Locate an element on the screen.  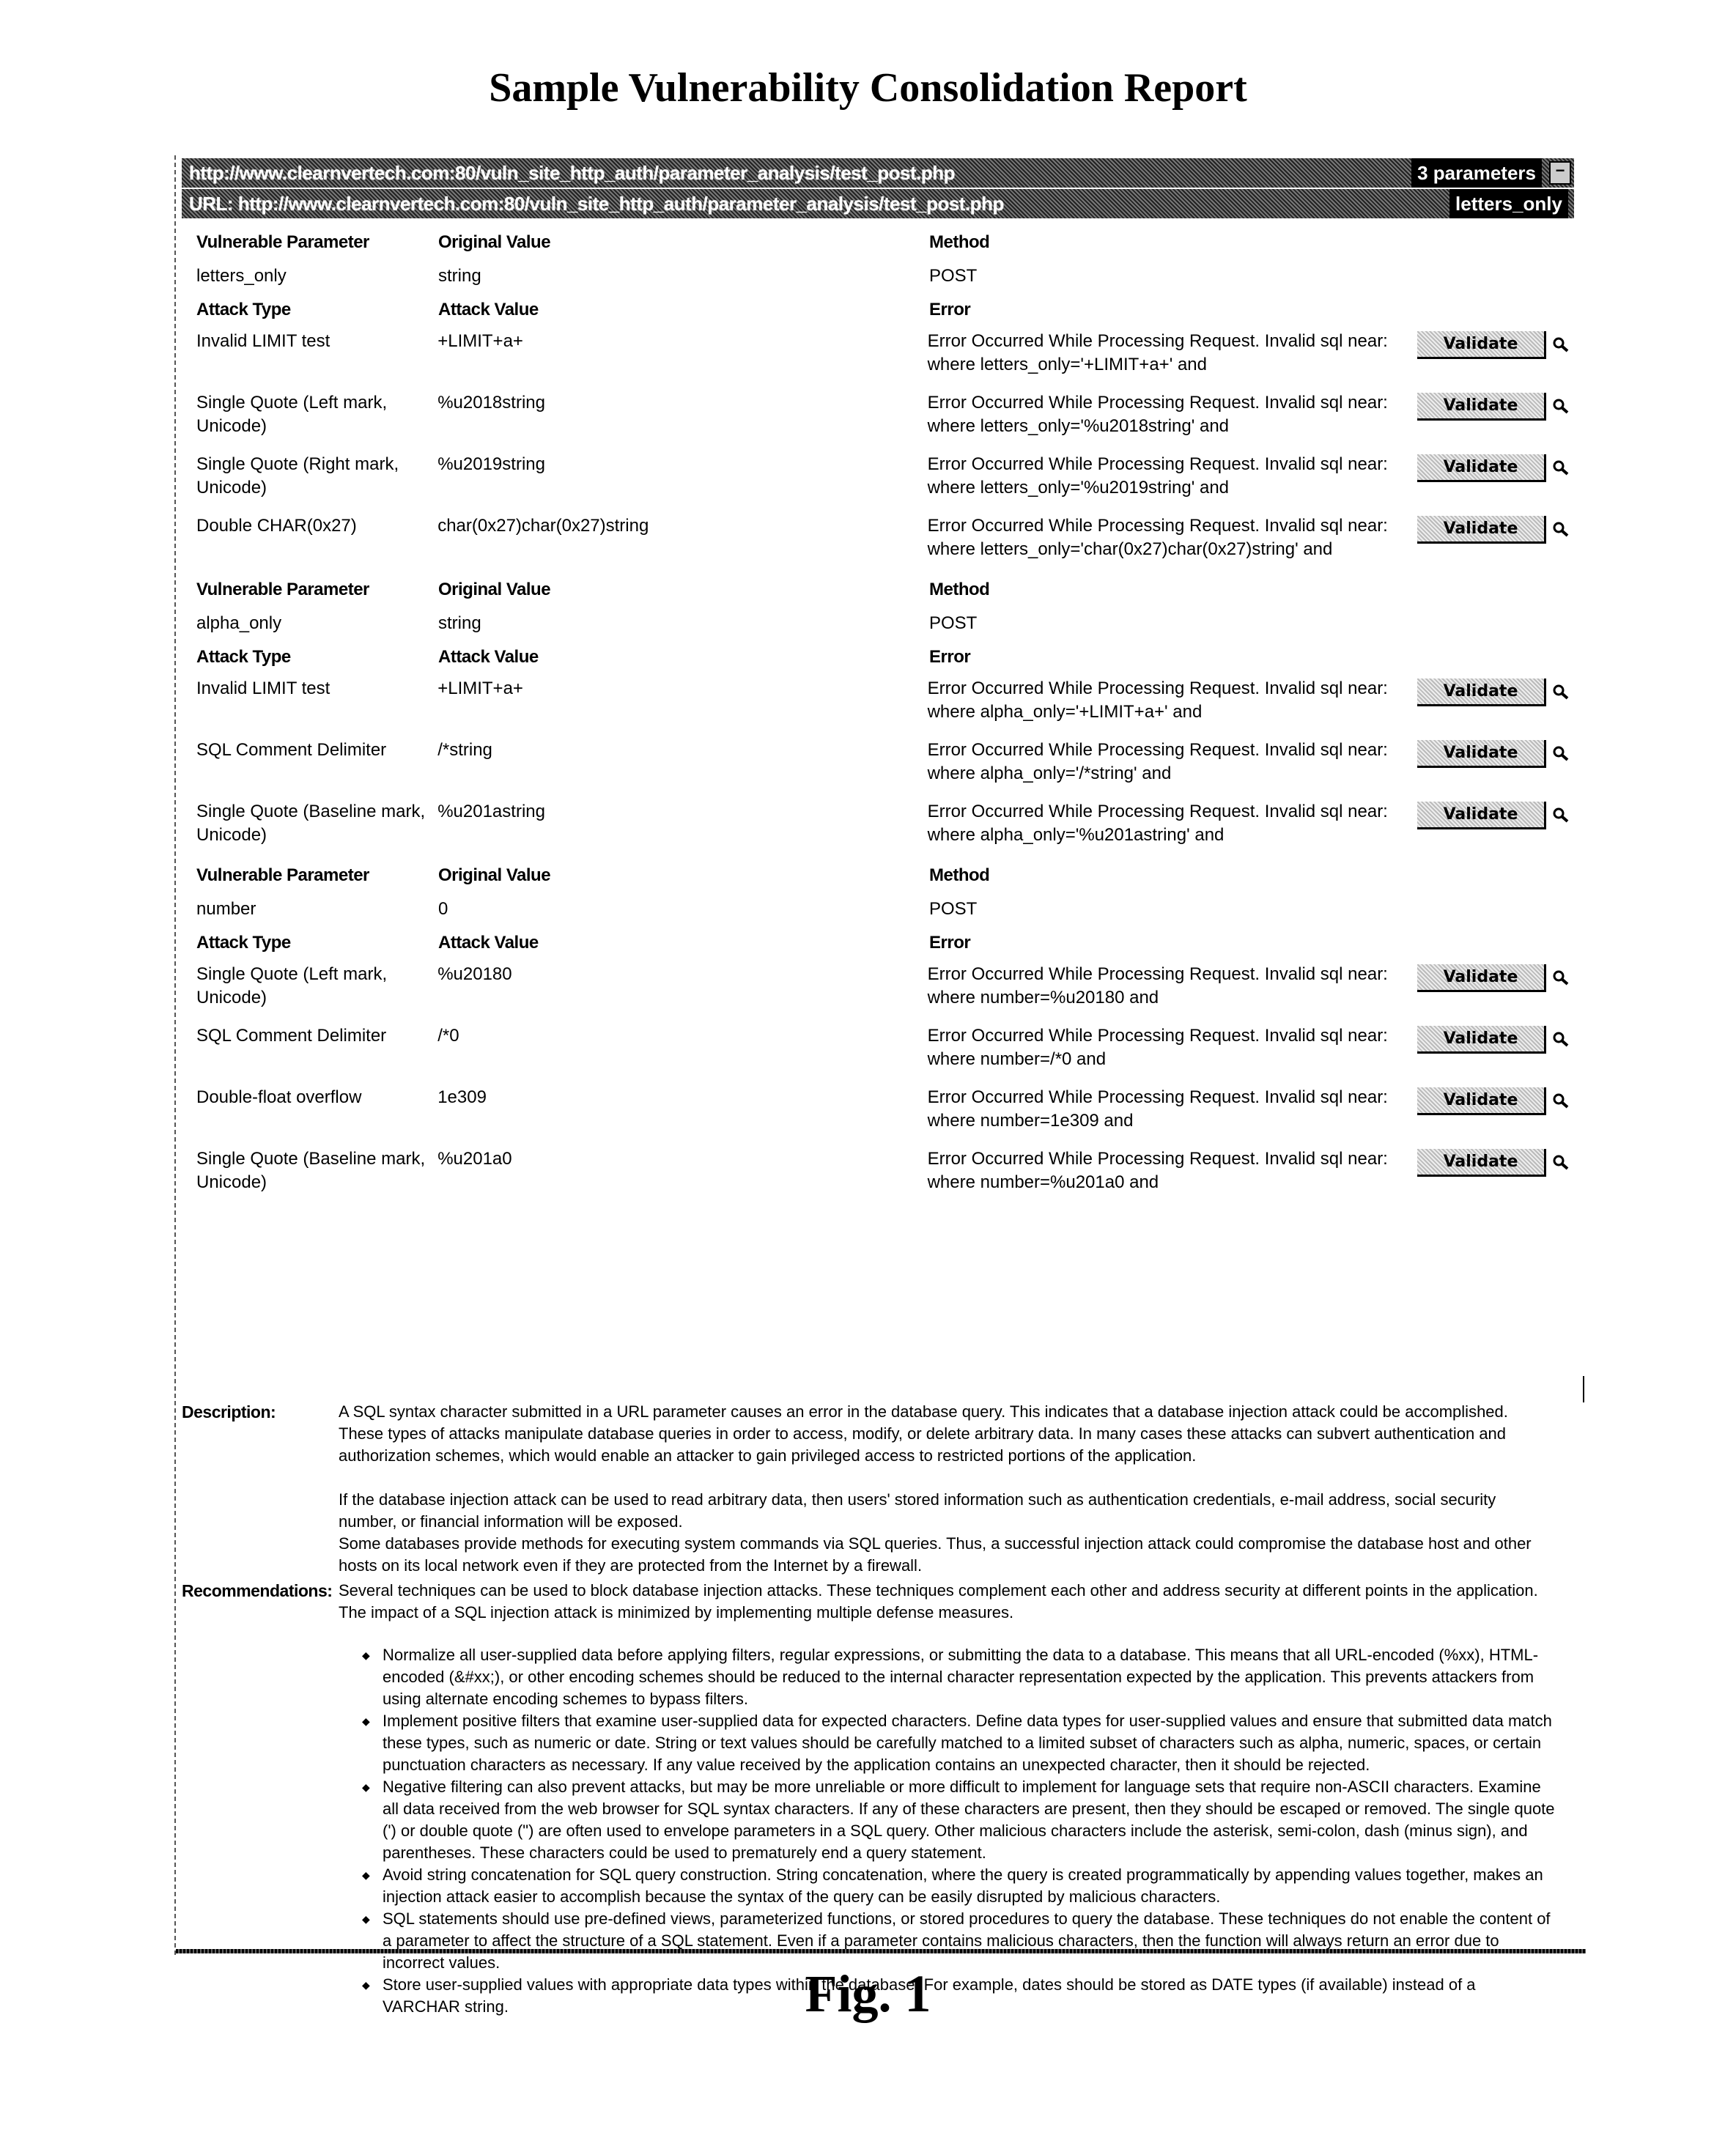
attack-value: %u201a0 is located at coordinates (474, 1159).